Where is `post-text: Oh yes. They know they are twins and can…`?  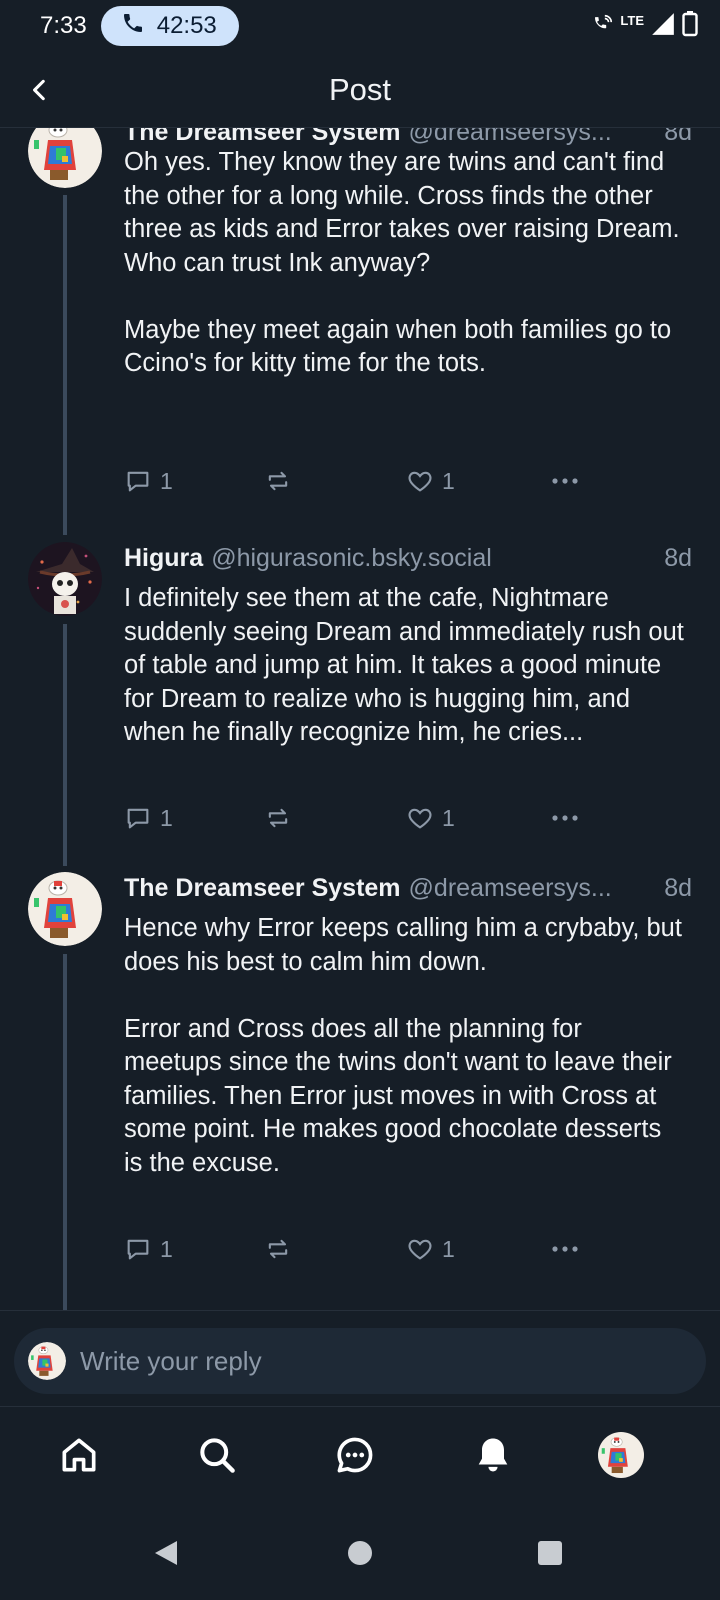
post-text: Oh yes. They know they are twins and can… is located at coordinates (402, 262).